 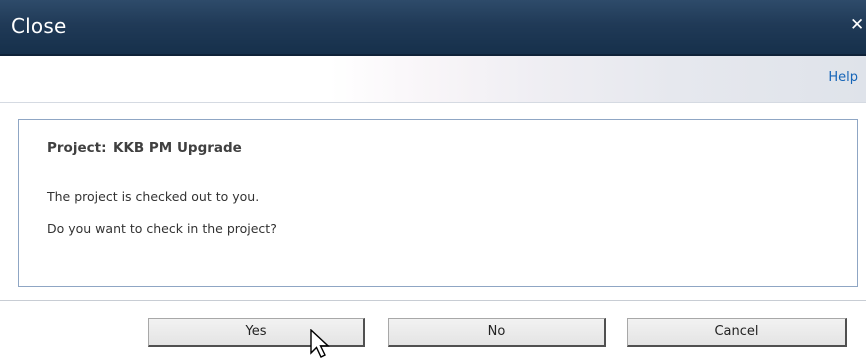 I want to click on dialog-toolbar: Help, so click(x=433, y=79).